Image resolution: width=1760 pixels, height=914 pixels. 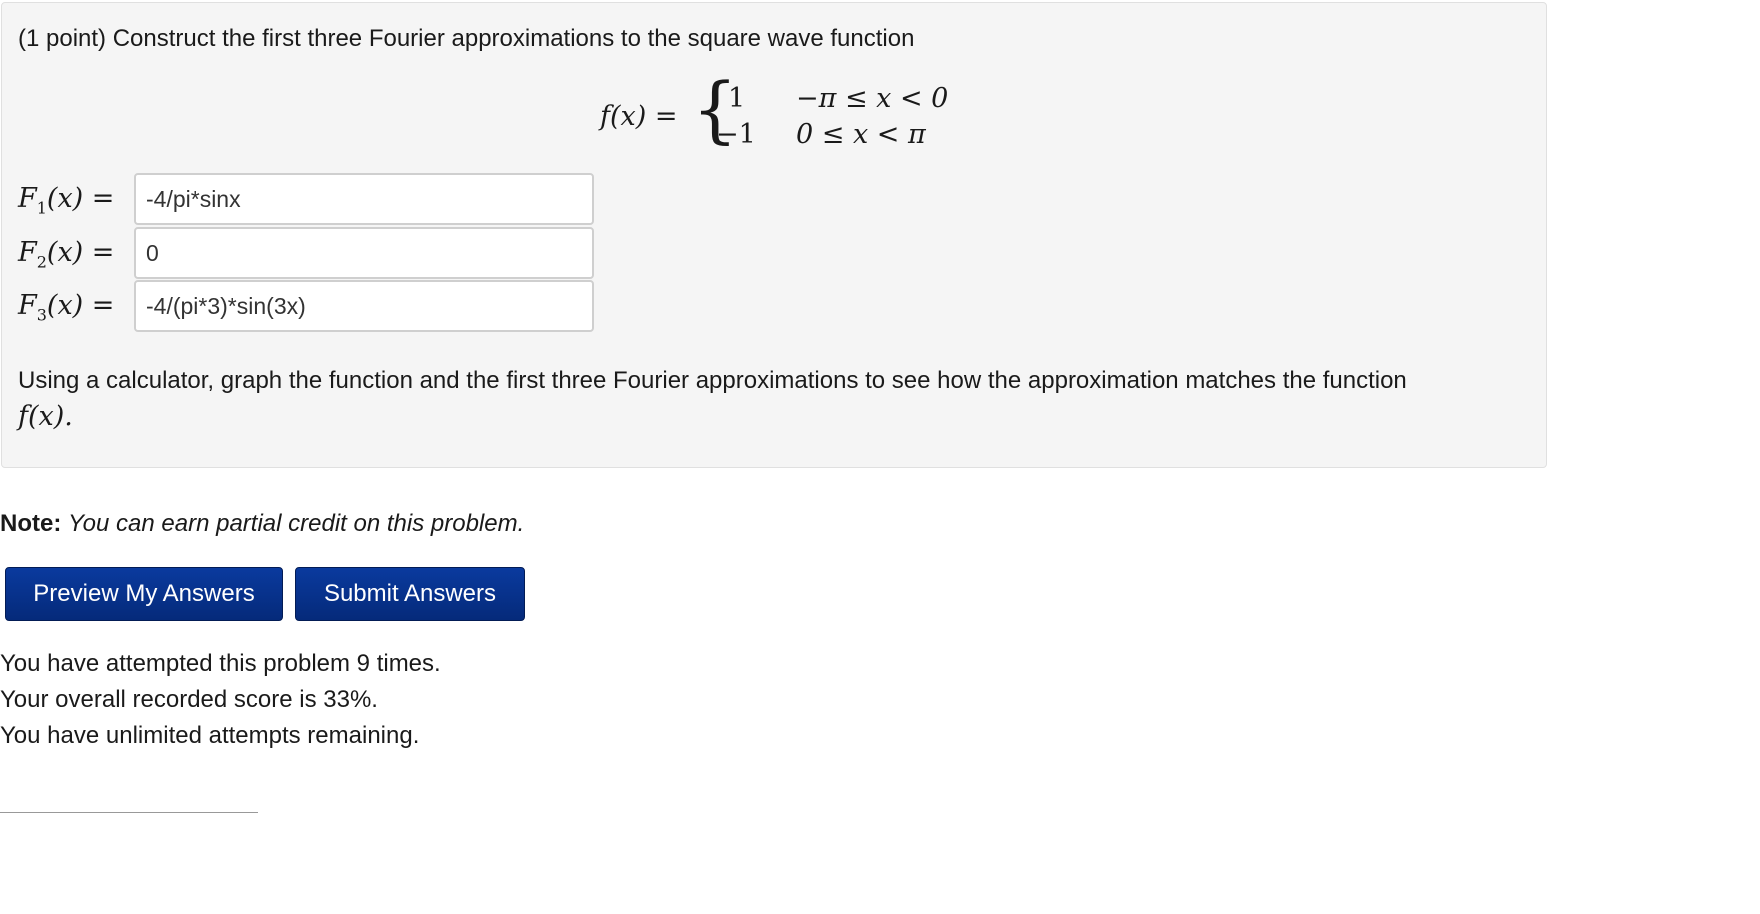 I want to click on preview-answers-button: Preview My Answers, so click(x=144, y=594).